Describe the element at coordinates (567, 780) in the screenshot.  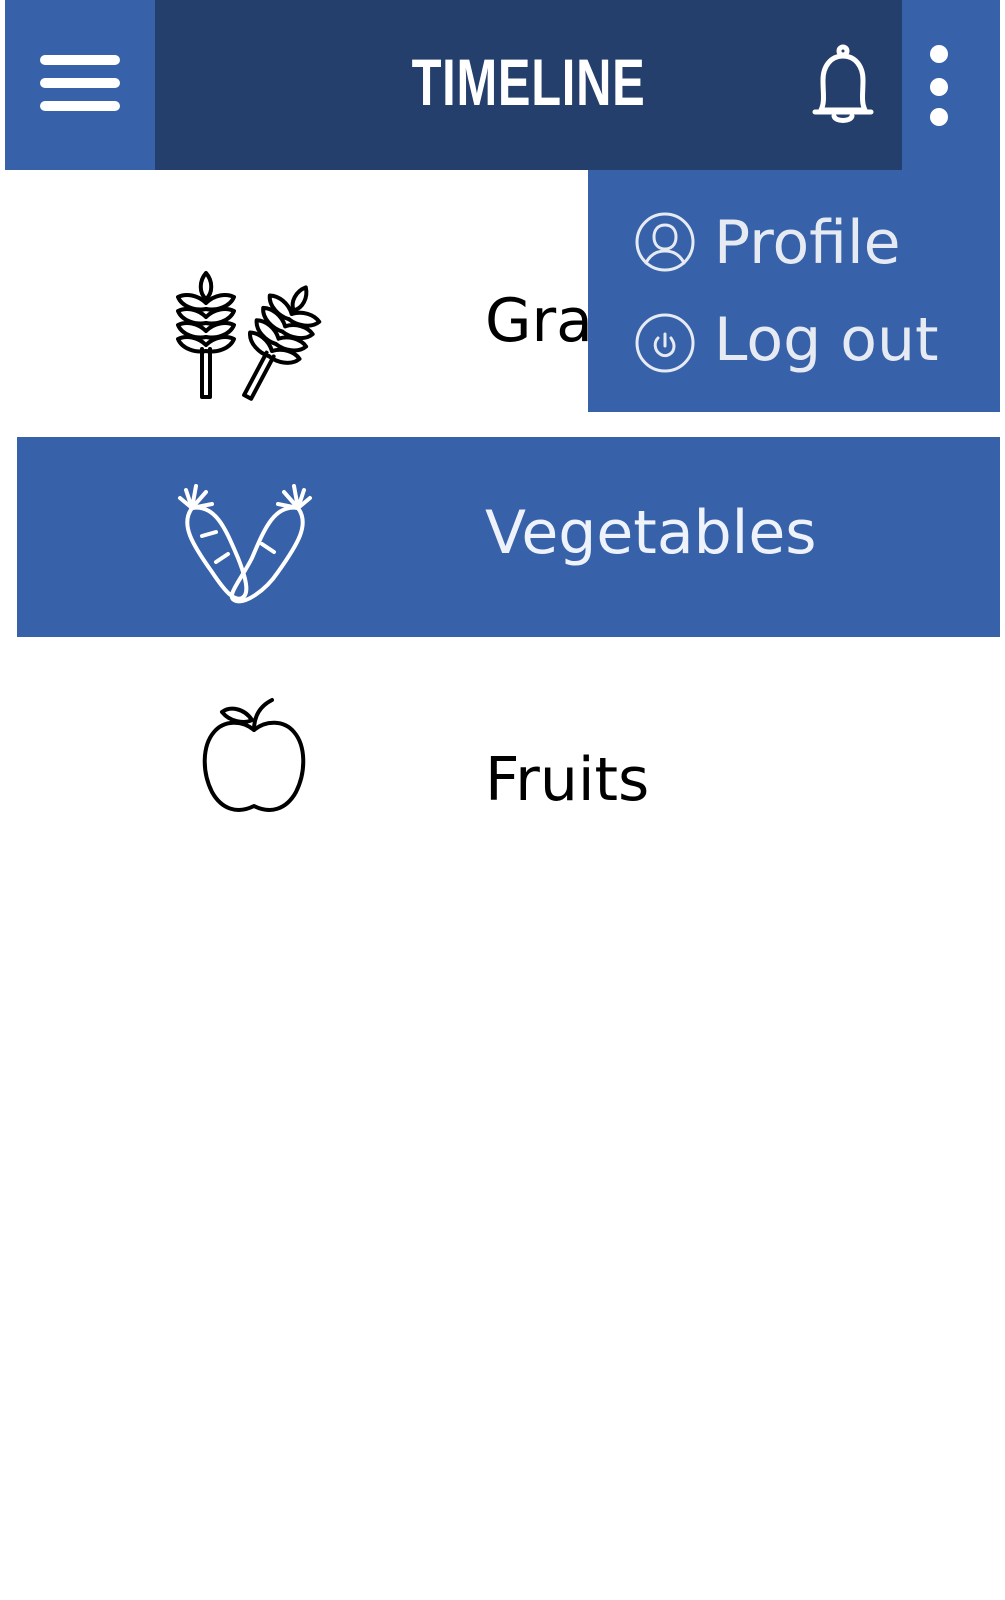
I see `list-item-label: Fruits` at that location.